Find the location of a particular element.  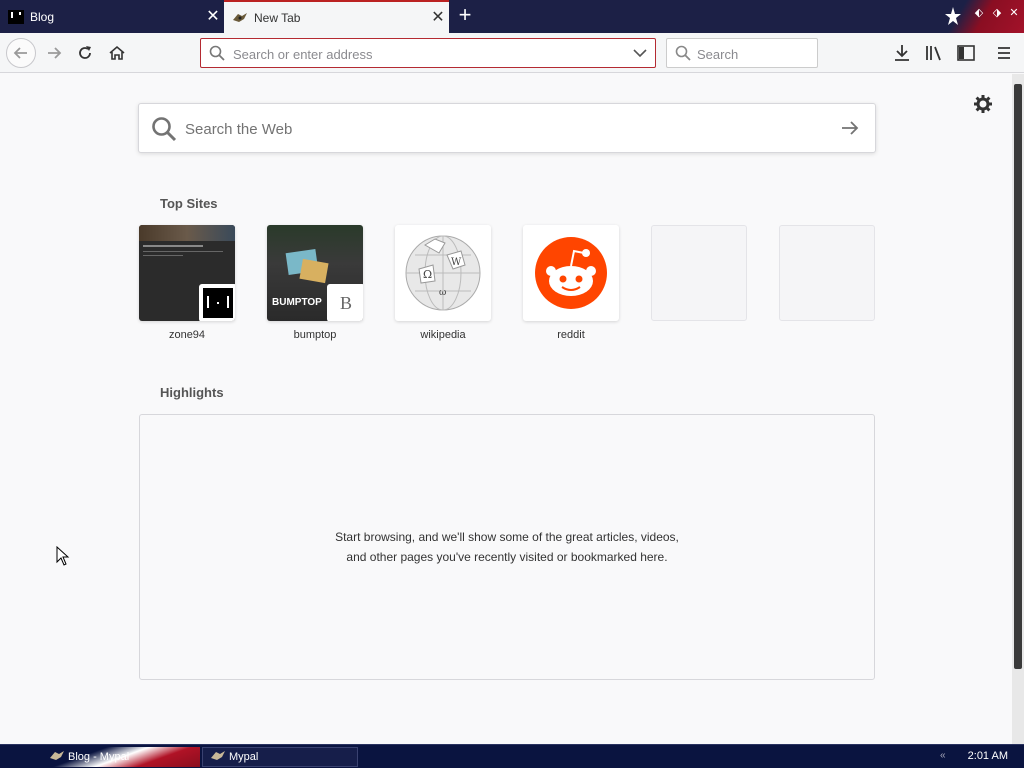

library-icon is located at coordinates (933, 53).